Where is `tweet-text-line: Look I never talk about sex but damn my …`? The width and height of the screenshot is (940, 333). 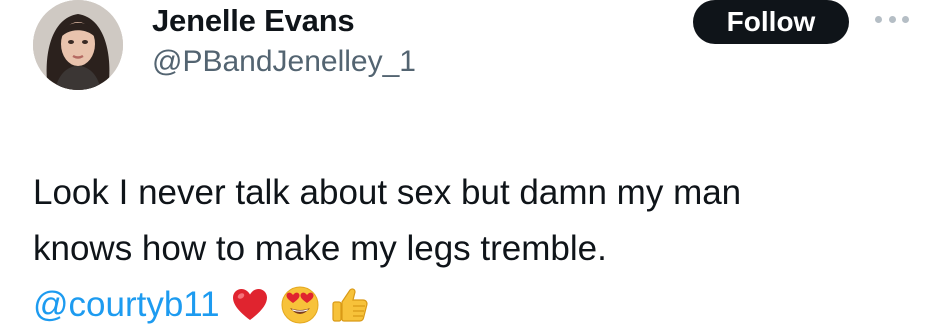
tweet-text-line: Look I never talk about sex but damn my … is located at coordinates (387, 192).